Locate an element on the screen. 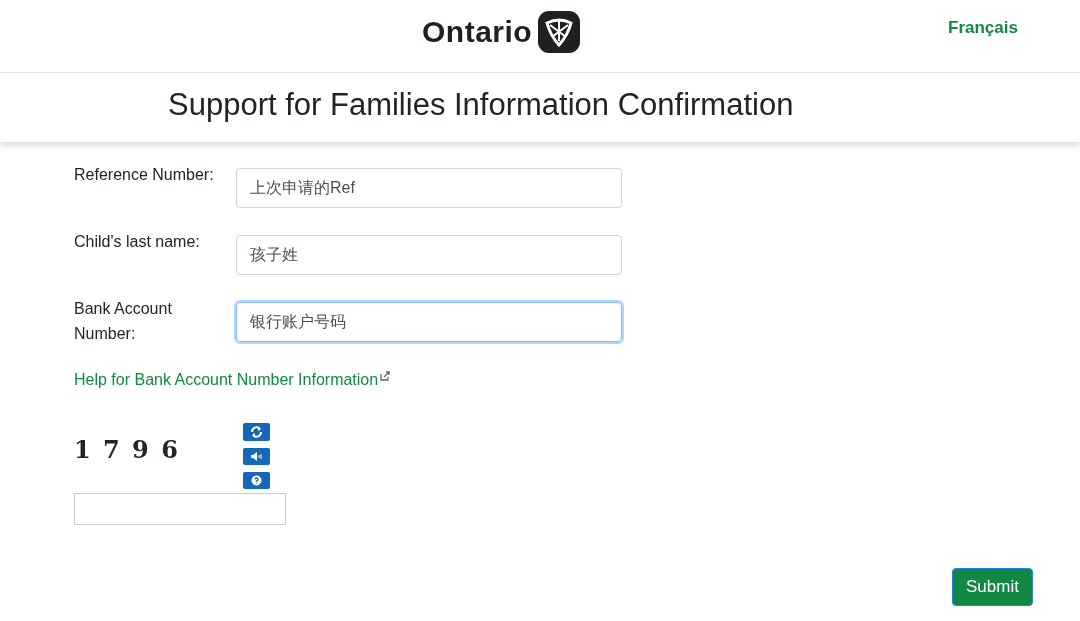 The height and width of the screenshot is (621, 1080). language-link: Français is located at coordinates (983, 28).